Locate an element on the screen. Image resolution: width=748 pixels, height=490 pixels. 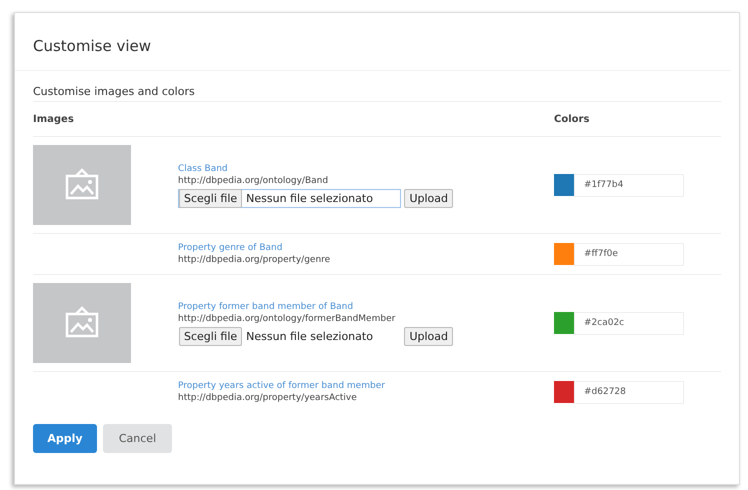
dialog-title: Customise view is located at coordinates (373, 42).